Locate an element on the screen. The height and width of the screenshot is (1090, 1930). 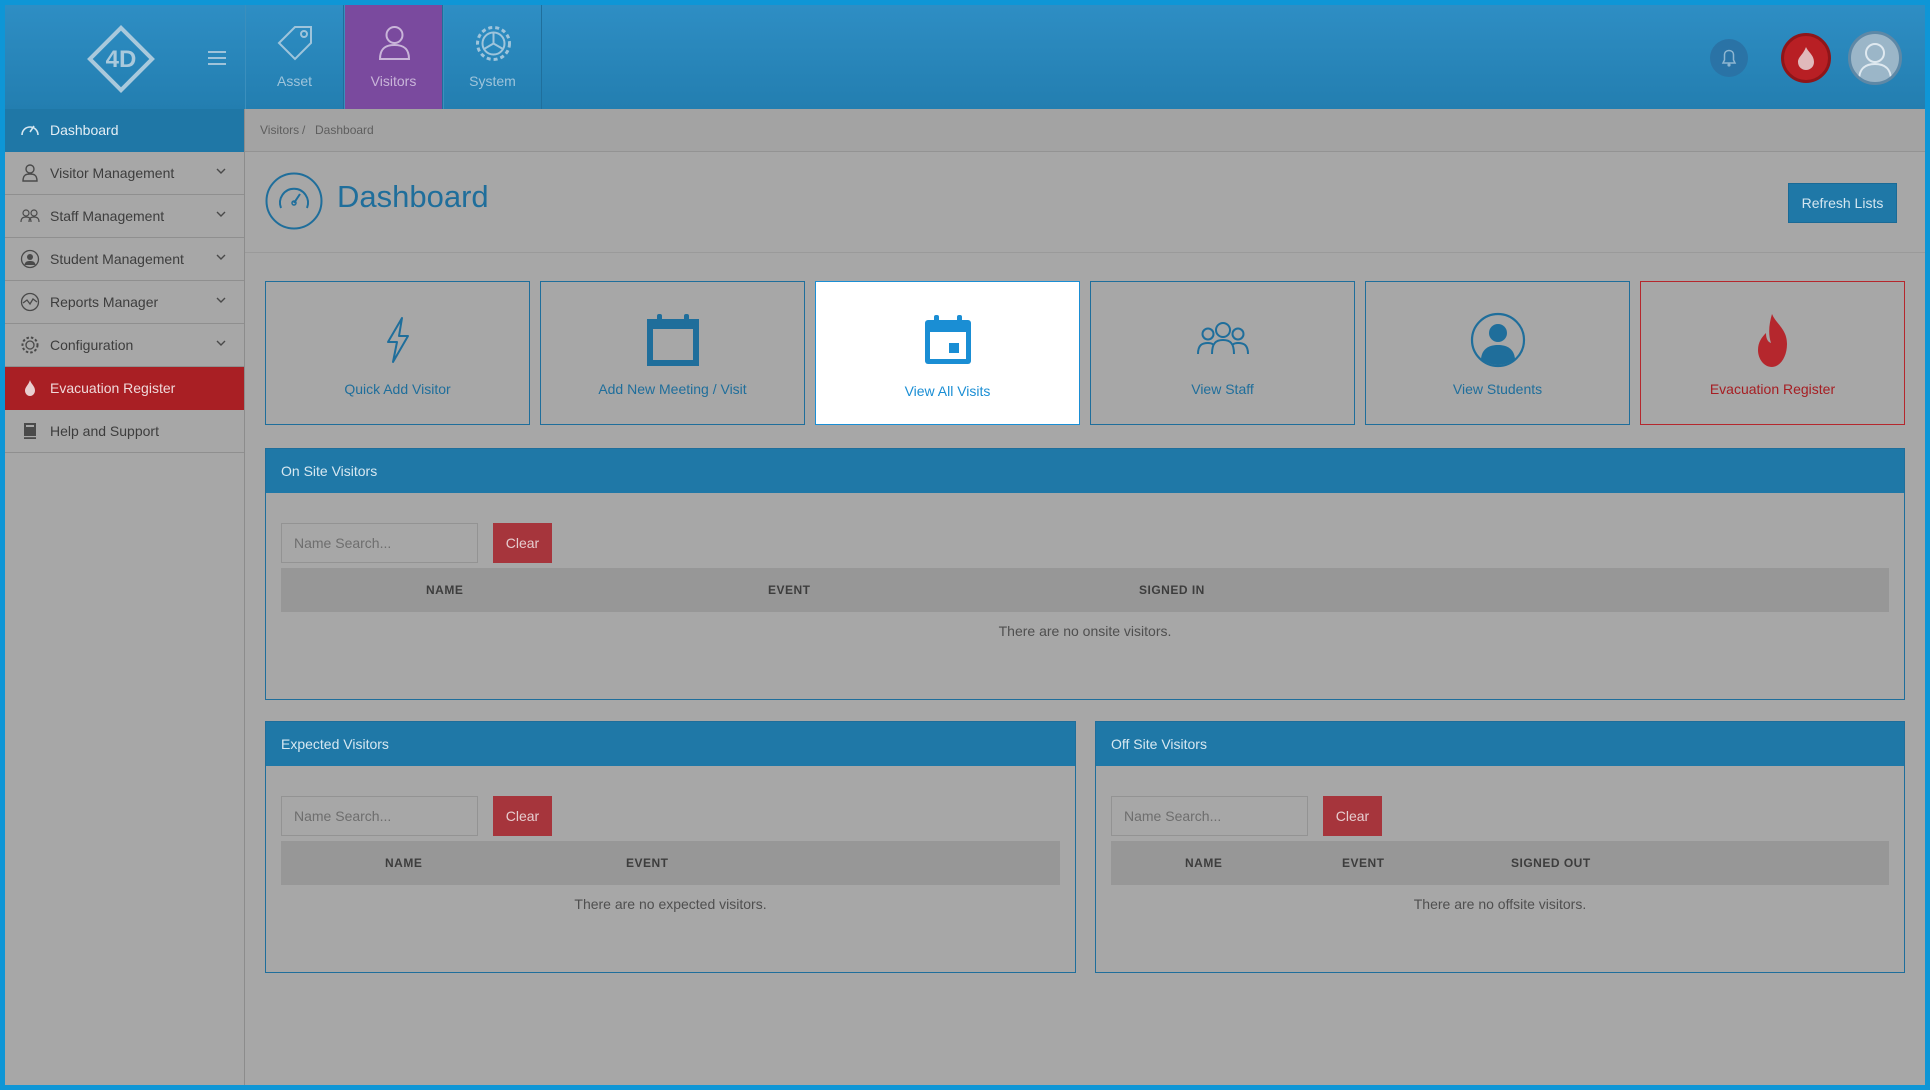
evacuation-alert-button is located at coordinates (1806, 58).